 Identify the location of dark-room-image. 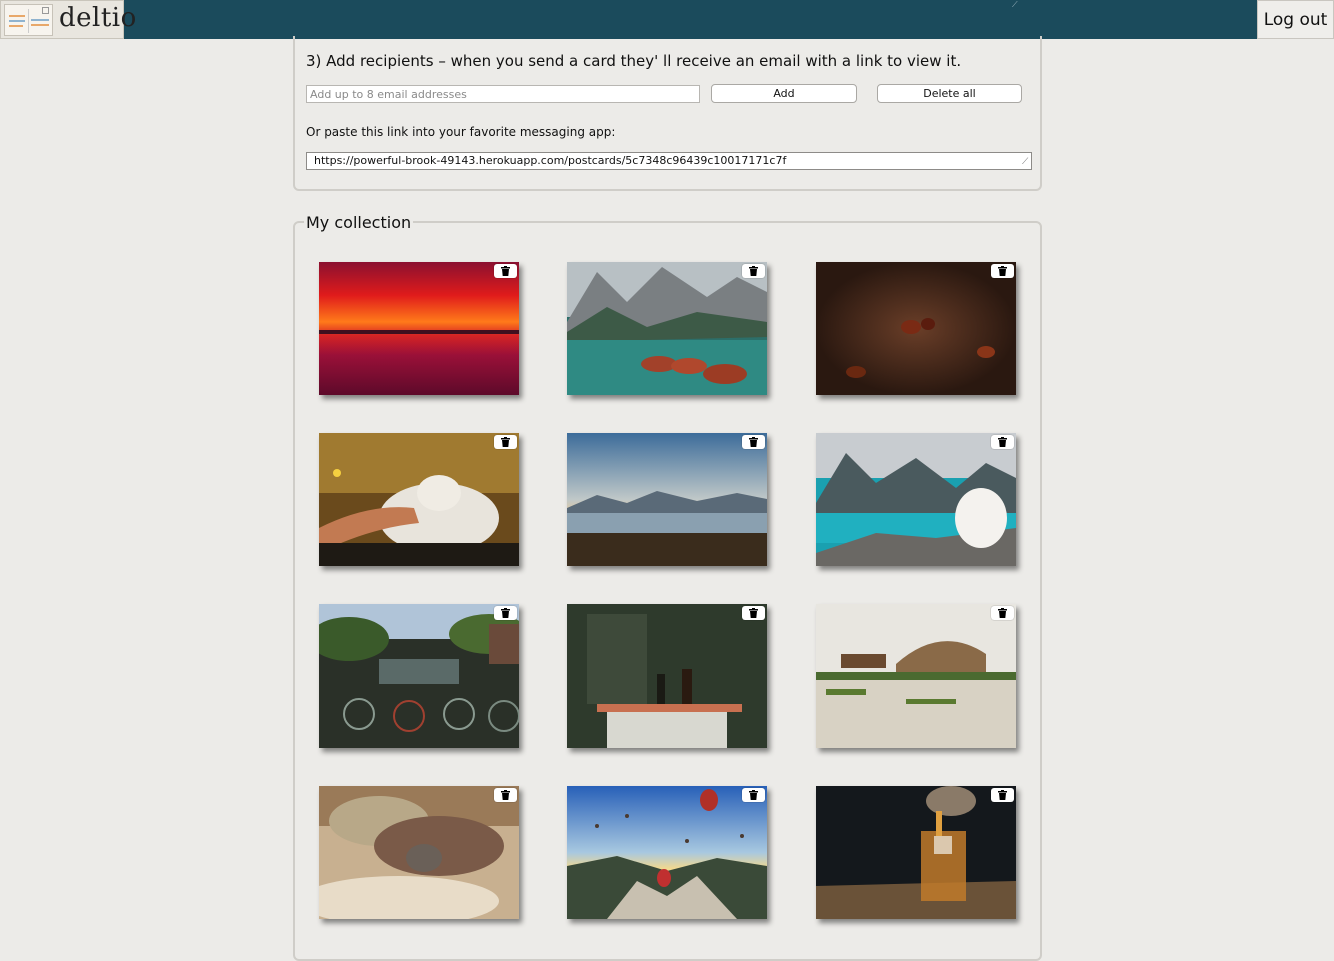
(667, 676).